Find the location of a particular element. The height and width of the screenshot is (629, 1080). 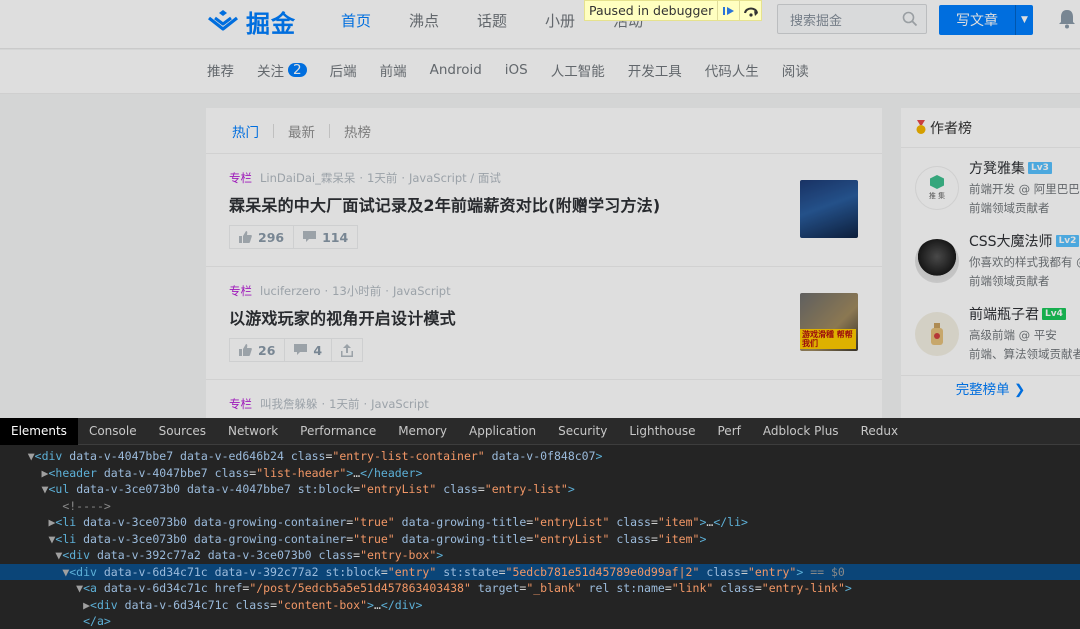

entry-thumbnail is located at coordinates (829, 209).